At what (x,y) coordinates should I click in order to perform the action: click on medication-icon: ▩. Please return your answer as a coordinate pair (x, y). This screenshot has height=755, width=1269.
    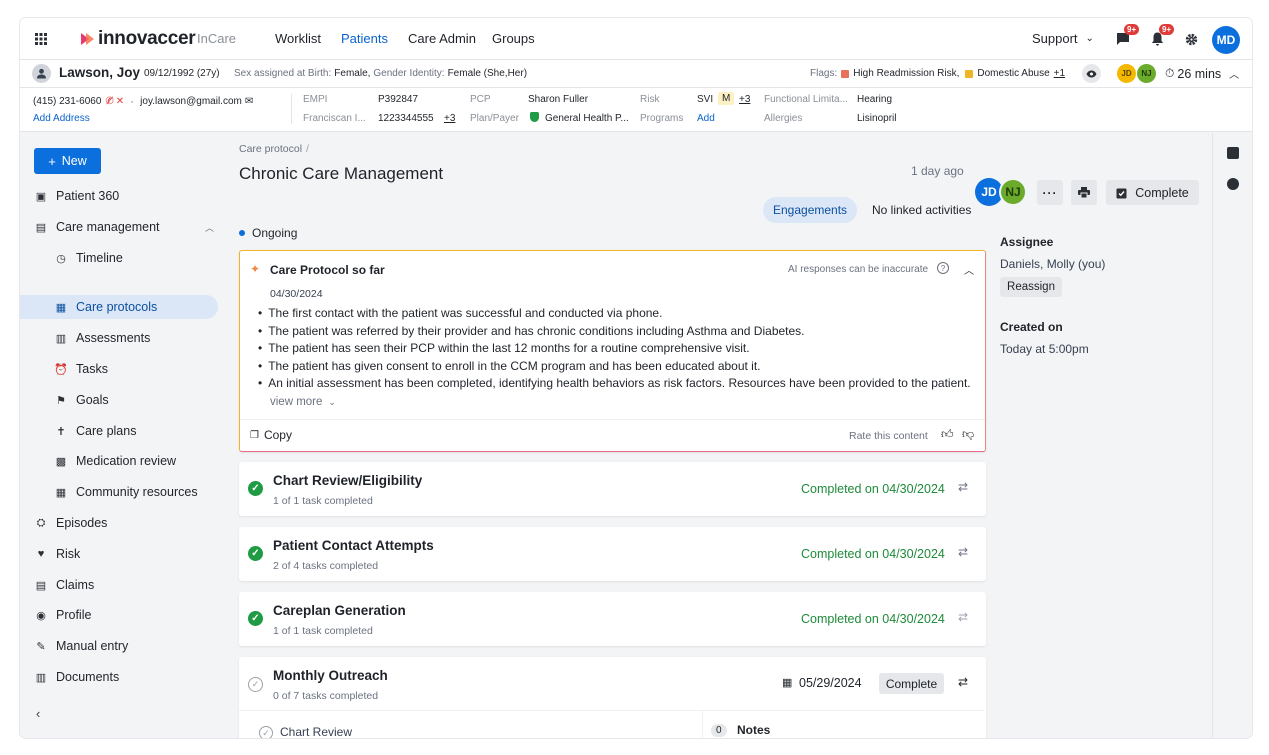
    Looking at the image, I should click on (61, 461).